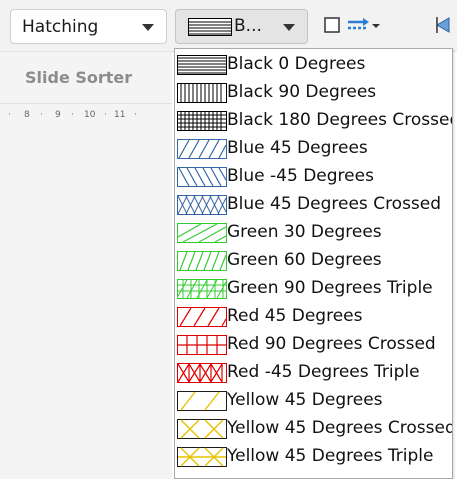  Describe the element at coordinates (295, 316) in the screenshot. I see `hatch-item-label: Red 45 Degrees` at that location.